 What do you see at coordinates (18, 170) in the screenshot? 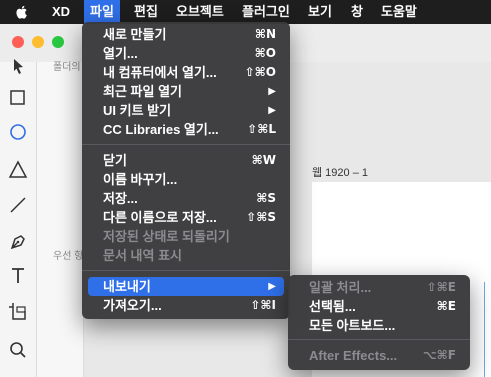
I see `triangle-icon` at bounding box center [18, 170].